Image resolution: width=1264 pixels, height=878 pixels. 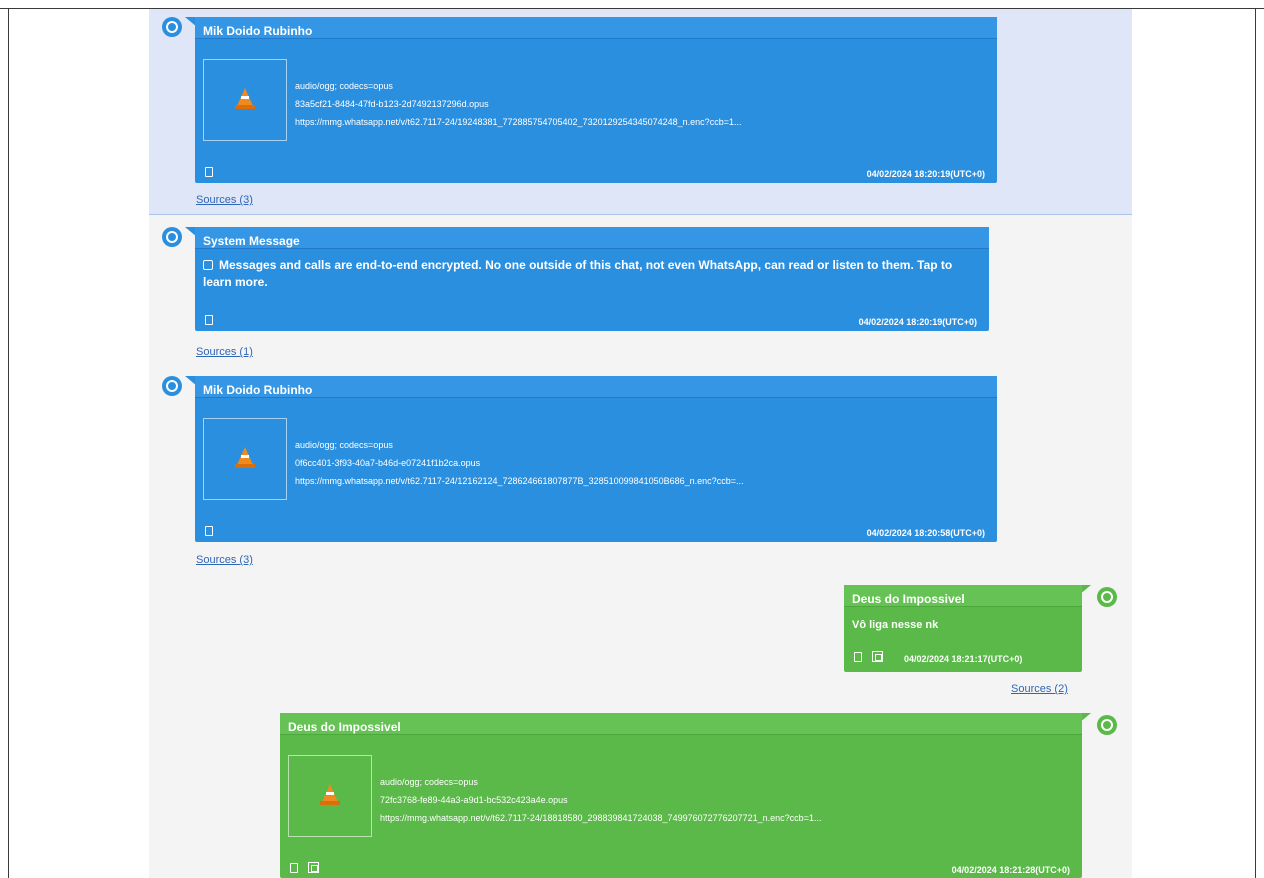 What do you see at coordinates (8, 443) in the screenshot?
I see `frame-left-line` at bounding box center [8, 443].